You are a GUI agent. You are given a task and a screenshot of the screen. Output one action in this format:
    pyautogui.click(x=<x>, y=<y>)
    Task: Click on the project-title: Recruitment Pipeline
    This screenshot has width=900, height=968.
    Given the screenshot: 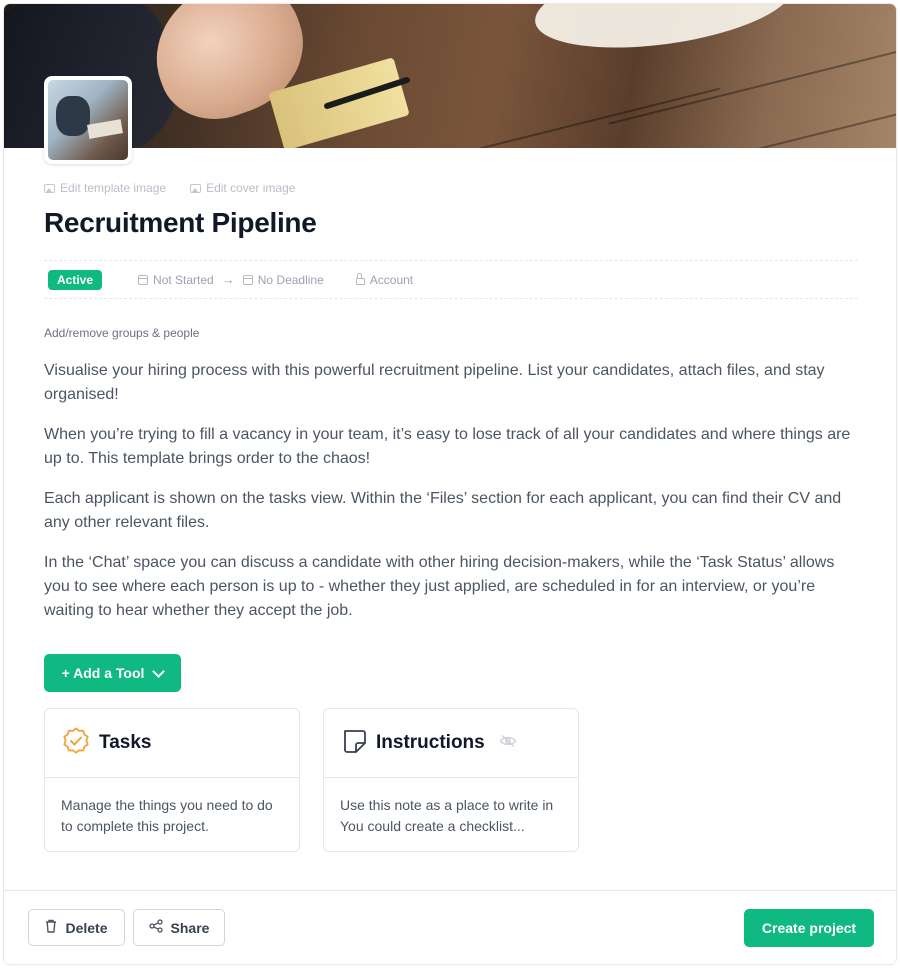 What is the action you would take?
    pyautogui.click(x=180, y=223)
    